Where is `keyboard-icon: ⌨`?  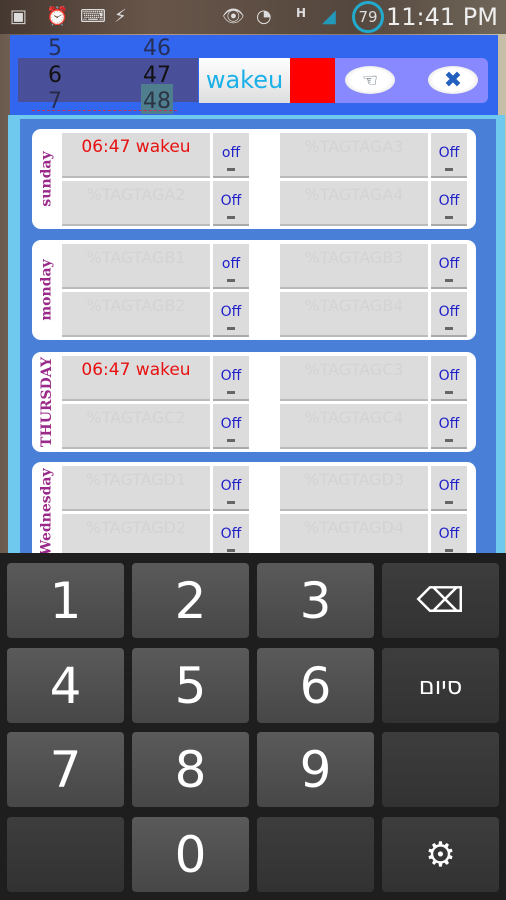
keyboard-icon: ⌨ is located at coordinates (93, 16).